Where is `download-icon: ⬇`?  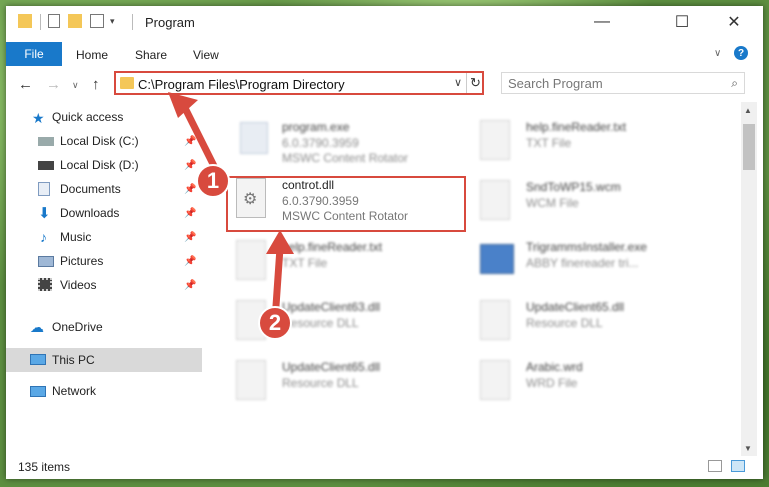
download-icon: ⬇ is located at coordinates (44, 213).